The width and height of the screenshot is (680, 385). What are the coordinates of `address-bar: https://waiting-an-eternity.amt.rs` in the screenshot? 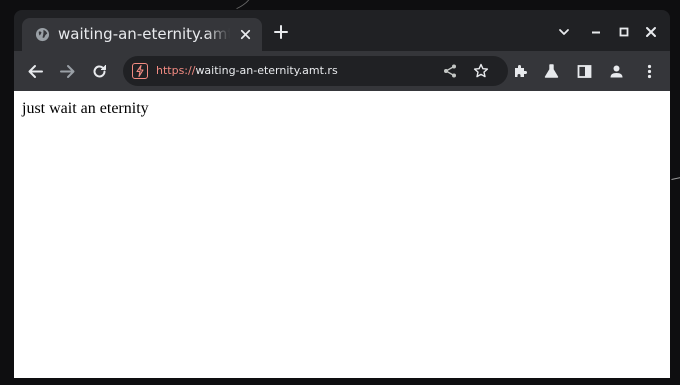 It's located at (315, 71).